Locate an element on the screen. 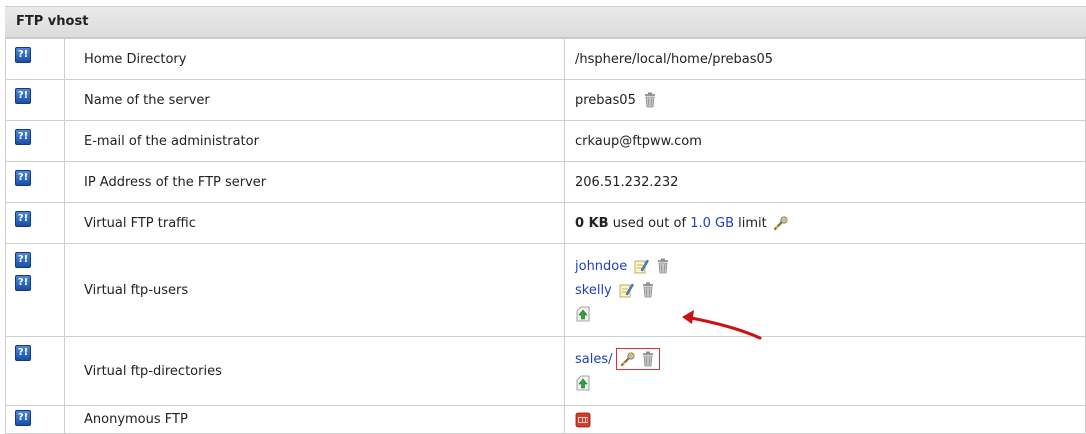 Image resolution: width=1086 pixels, height=434 pixels. row-label-server-name: Name of the server is located at coordinates (315, 100).